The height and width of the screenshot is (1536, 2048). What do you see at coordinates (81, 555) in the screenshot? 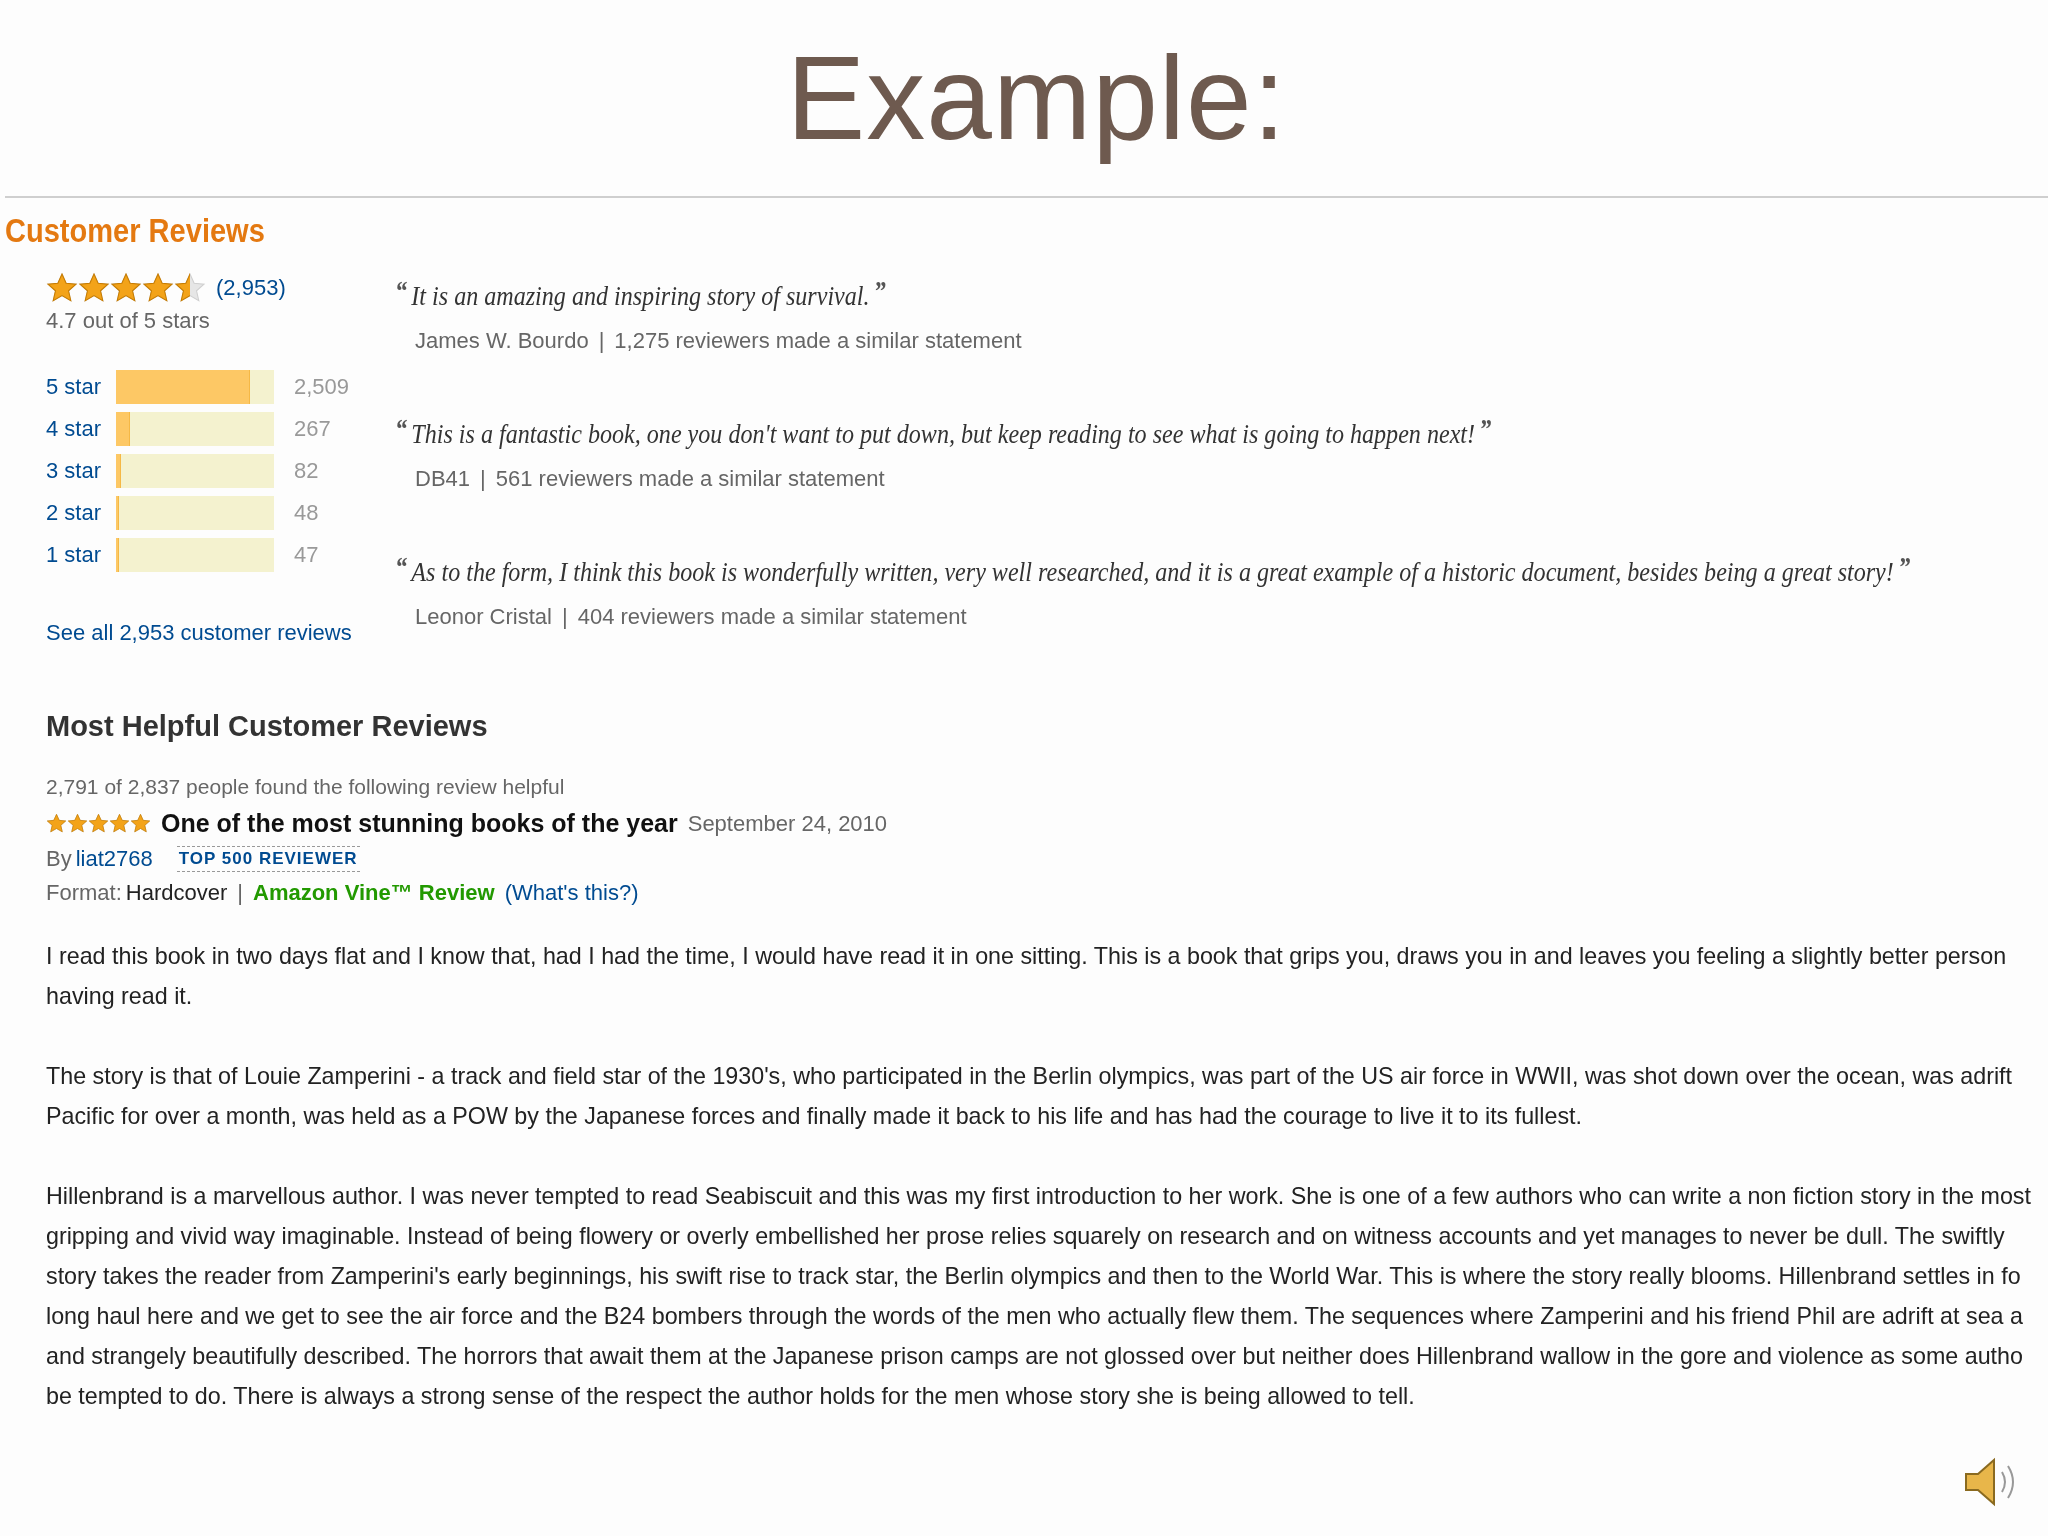
I see `star-filter-link: 1 star` at bounding box center [81, 555].